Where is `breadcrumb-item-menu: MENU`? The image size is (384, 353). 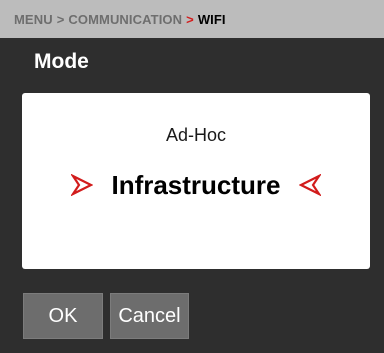 breadcrumb-item-menu: MENU is located at coordinates (33, 19).